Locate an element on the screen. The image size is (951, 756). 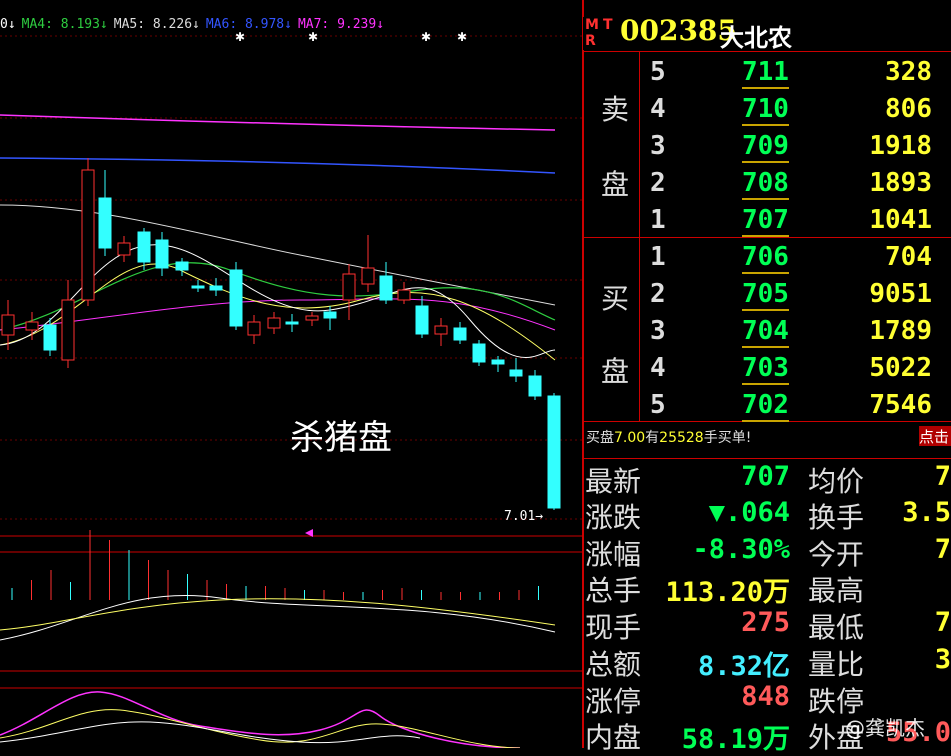
buy-row-5: 5 702 7546 is located at coordinates (800, 406).